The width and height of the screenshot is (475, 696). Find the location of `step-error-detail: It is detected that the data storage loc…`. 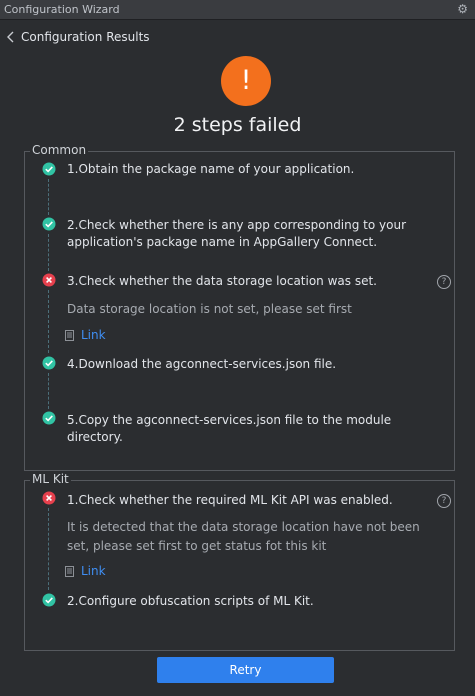

step-error-detail: It is detected that the data storage loc… is located at coordinates (243, 536).